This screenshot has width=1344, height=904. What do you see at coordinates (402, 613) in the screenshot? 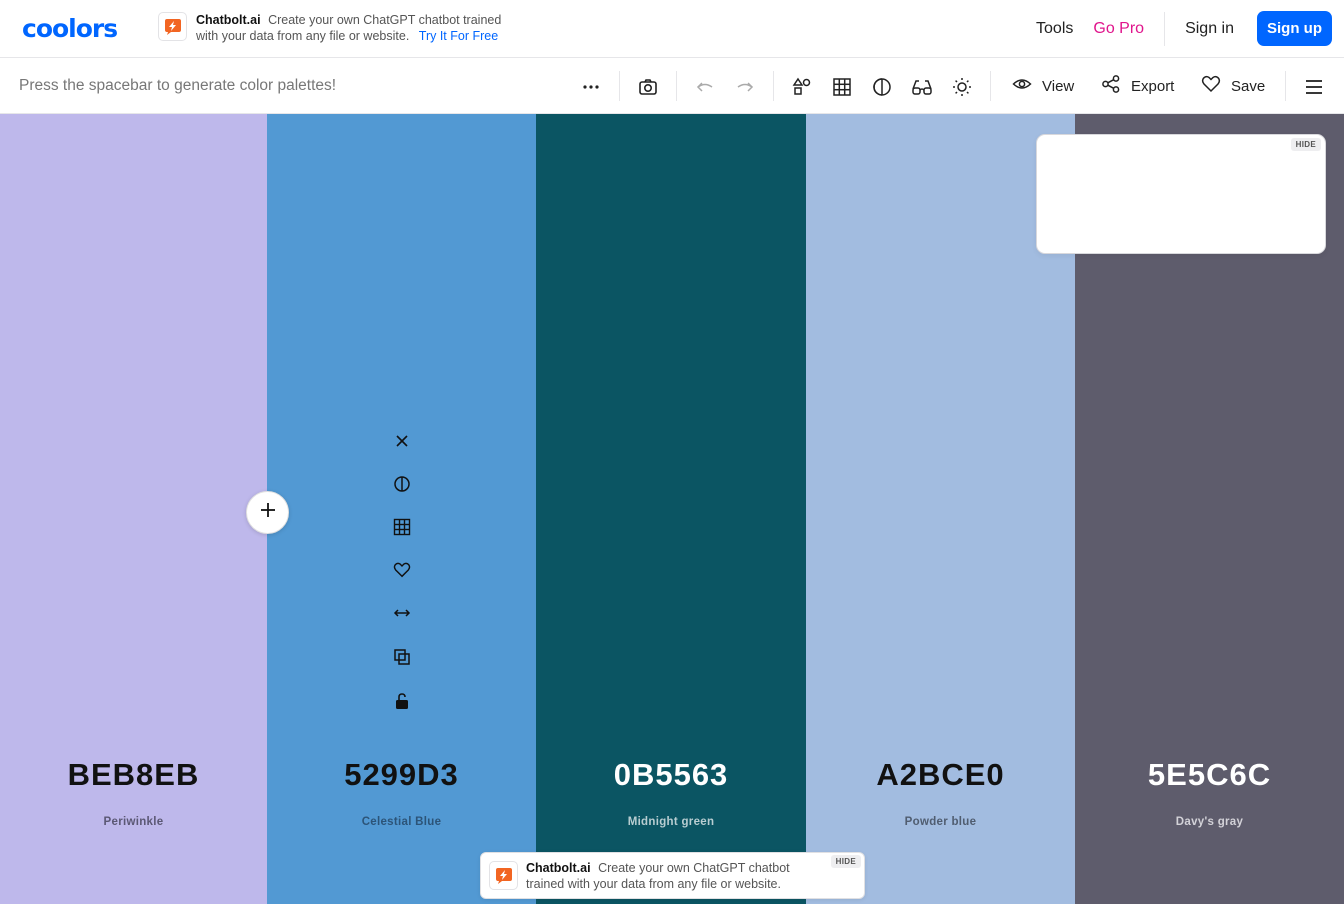
I see `drag-arrows-icon` at bounding box center [402, 613].